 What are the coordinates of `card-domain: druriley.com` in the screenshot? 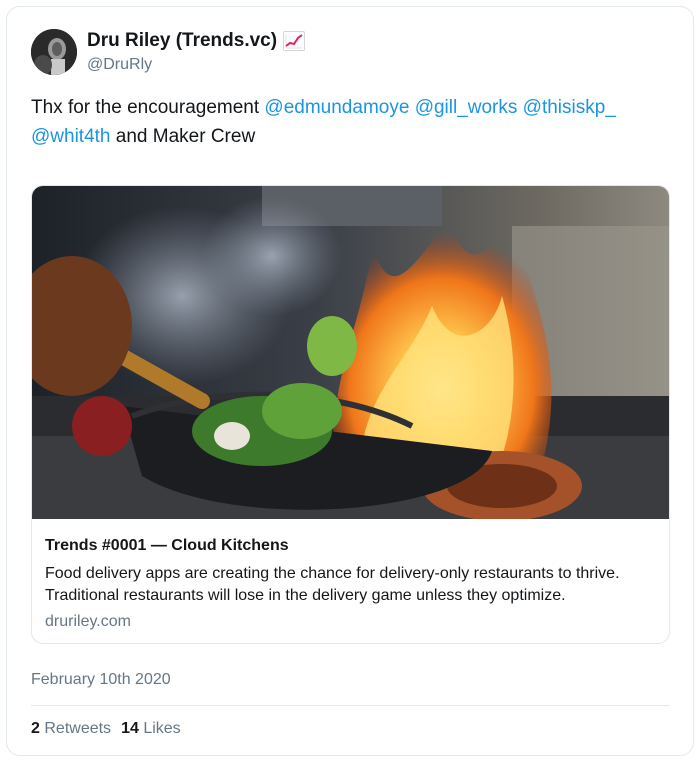 It's located at (88, 621).